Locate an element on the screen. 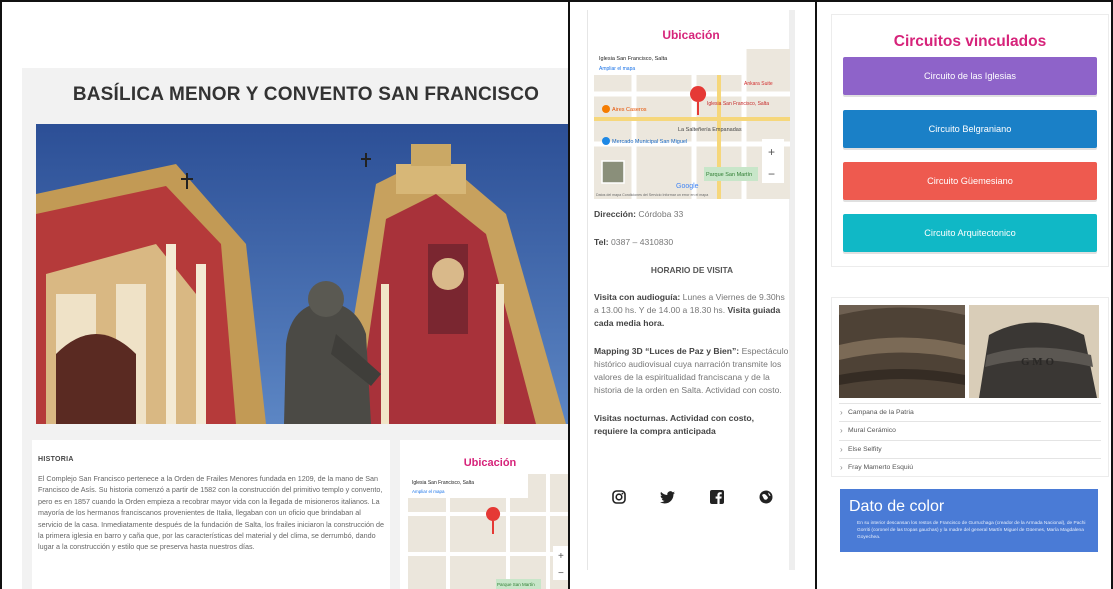  schedule-heading: HORARIO DE VISITA is located at coordinates (692, 270).